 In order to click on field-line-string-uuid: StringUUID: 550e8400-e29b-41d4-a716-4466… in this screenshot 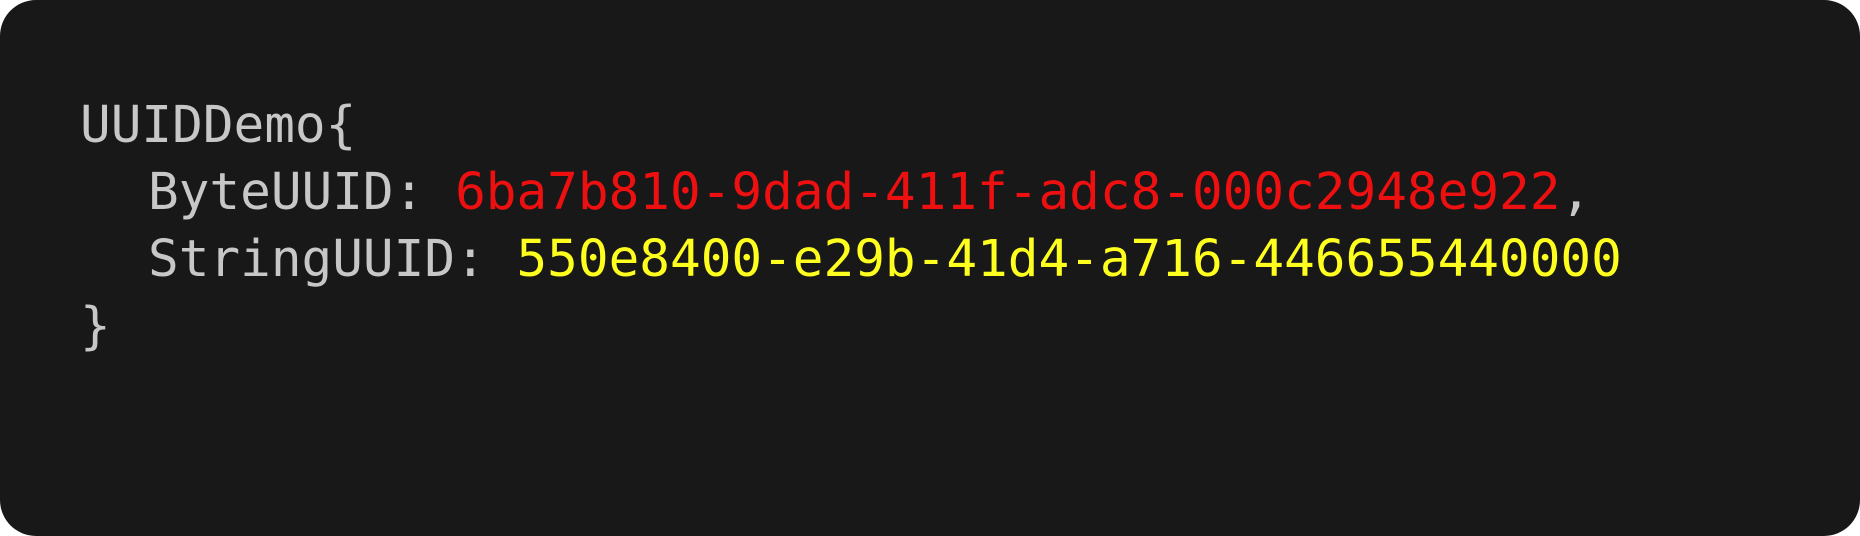, I will do `click(851, 259)`.